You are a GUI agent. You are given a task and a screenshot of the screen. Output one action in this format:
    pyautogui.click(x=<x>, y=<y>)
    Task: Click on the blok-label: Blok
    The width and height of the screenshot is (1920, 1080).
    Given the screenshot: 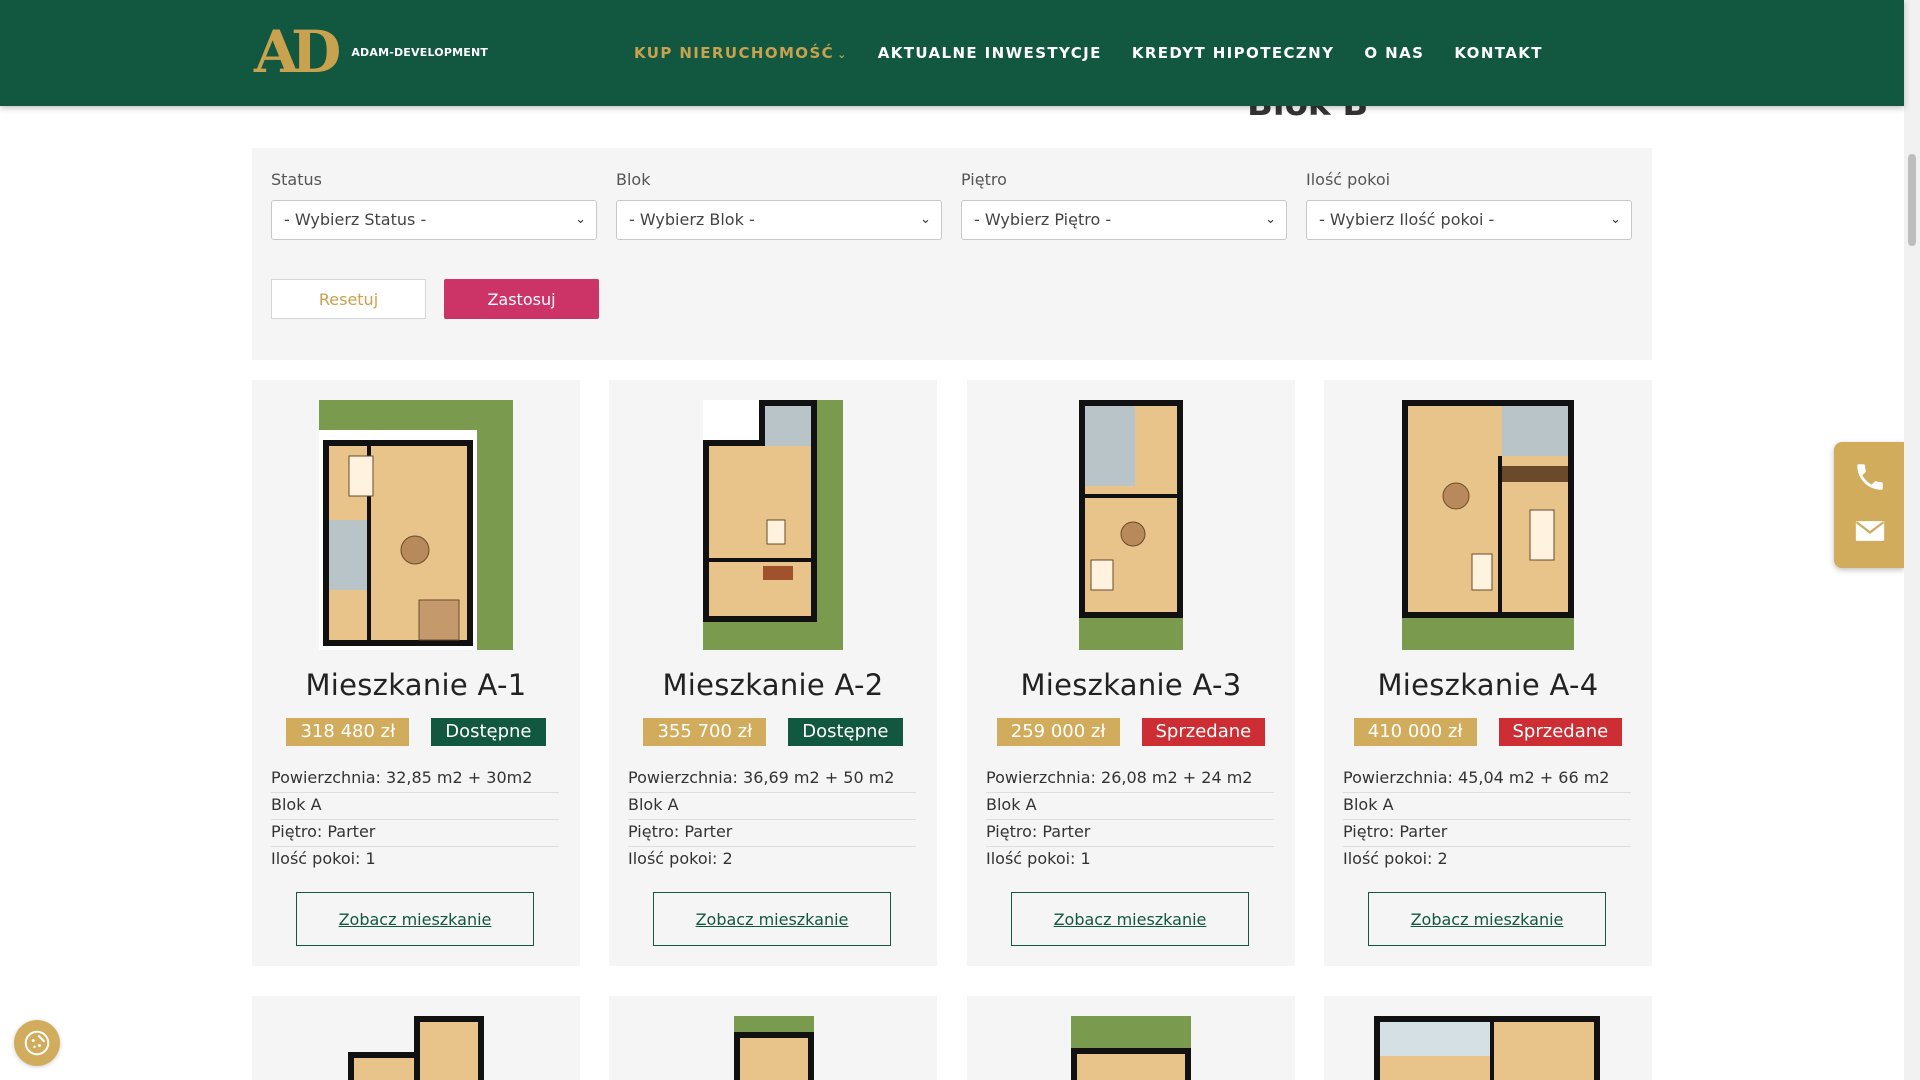 What is the action you would take?
    pyautogui.click(x=633, y=179)
    